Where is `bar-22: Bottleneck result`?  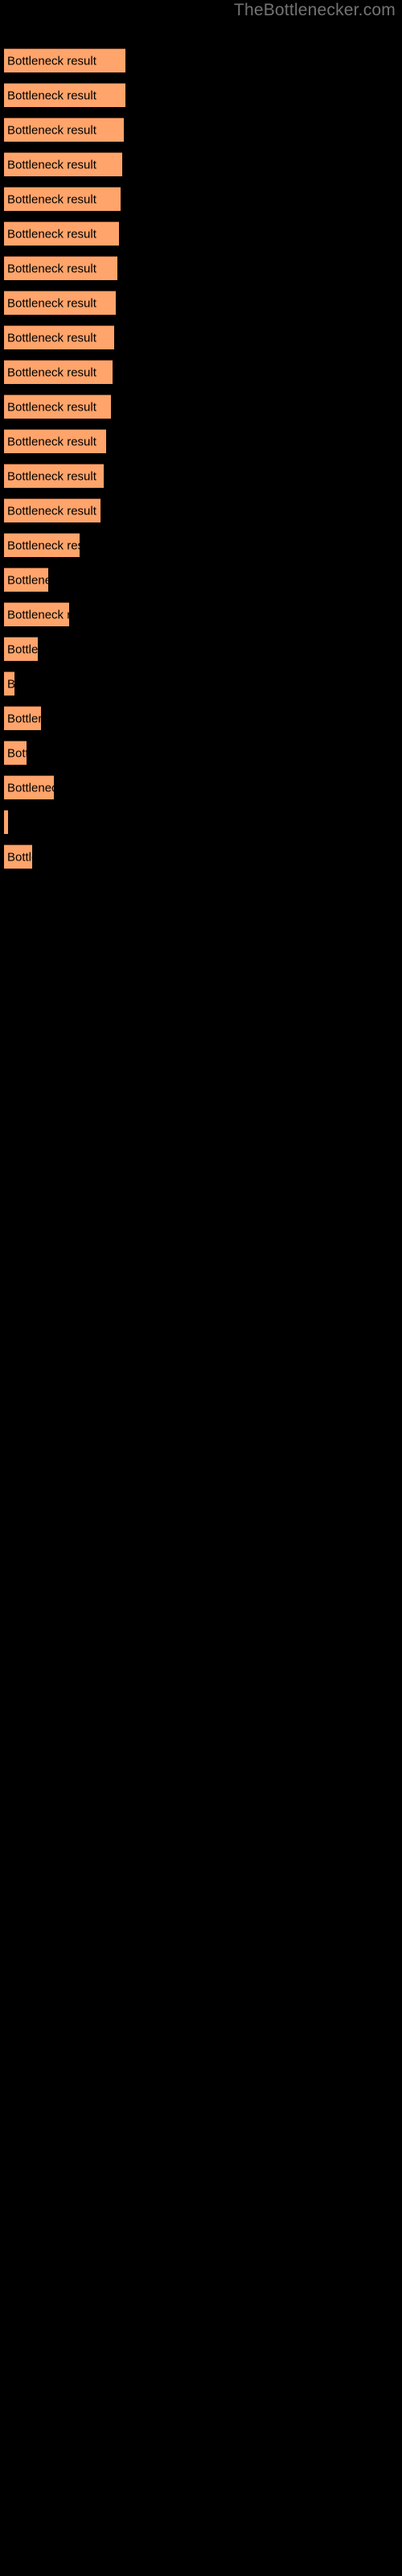
bar-22: Bottleneck result is located at coordinates (29, 787).